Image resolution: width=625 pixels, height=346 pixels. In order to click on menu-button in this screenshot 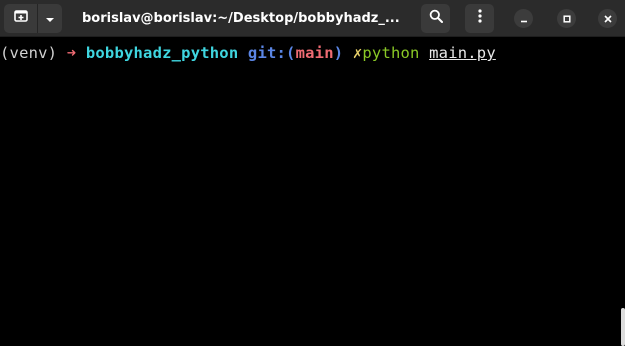, I will do `click(479, 18)`.